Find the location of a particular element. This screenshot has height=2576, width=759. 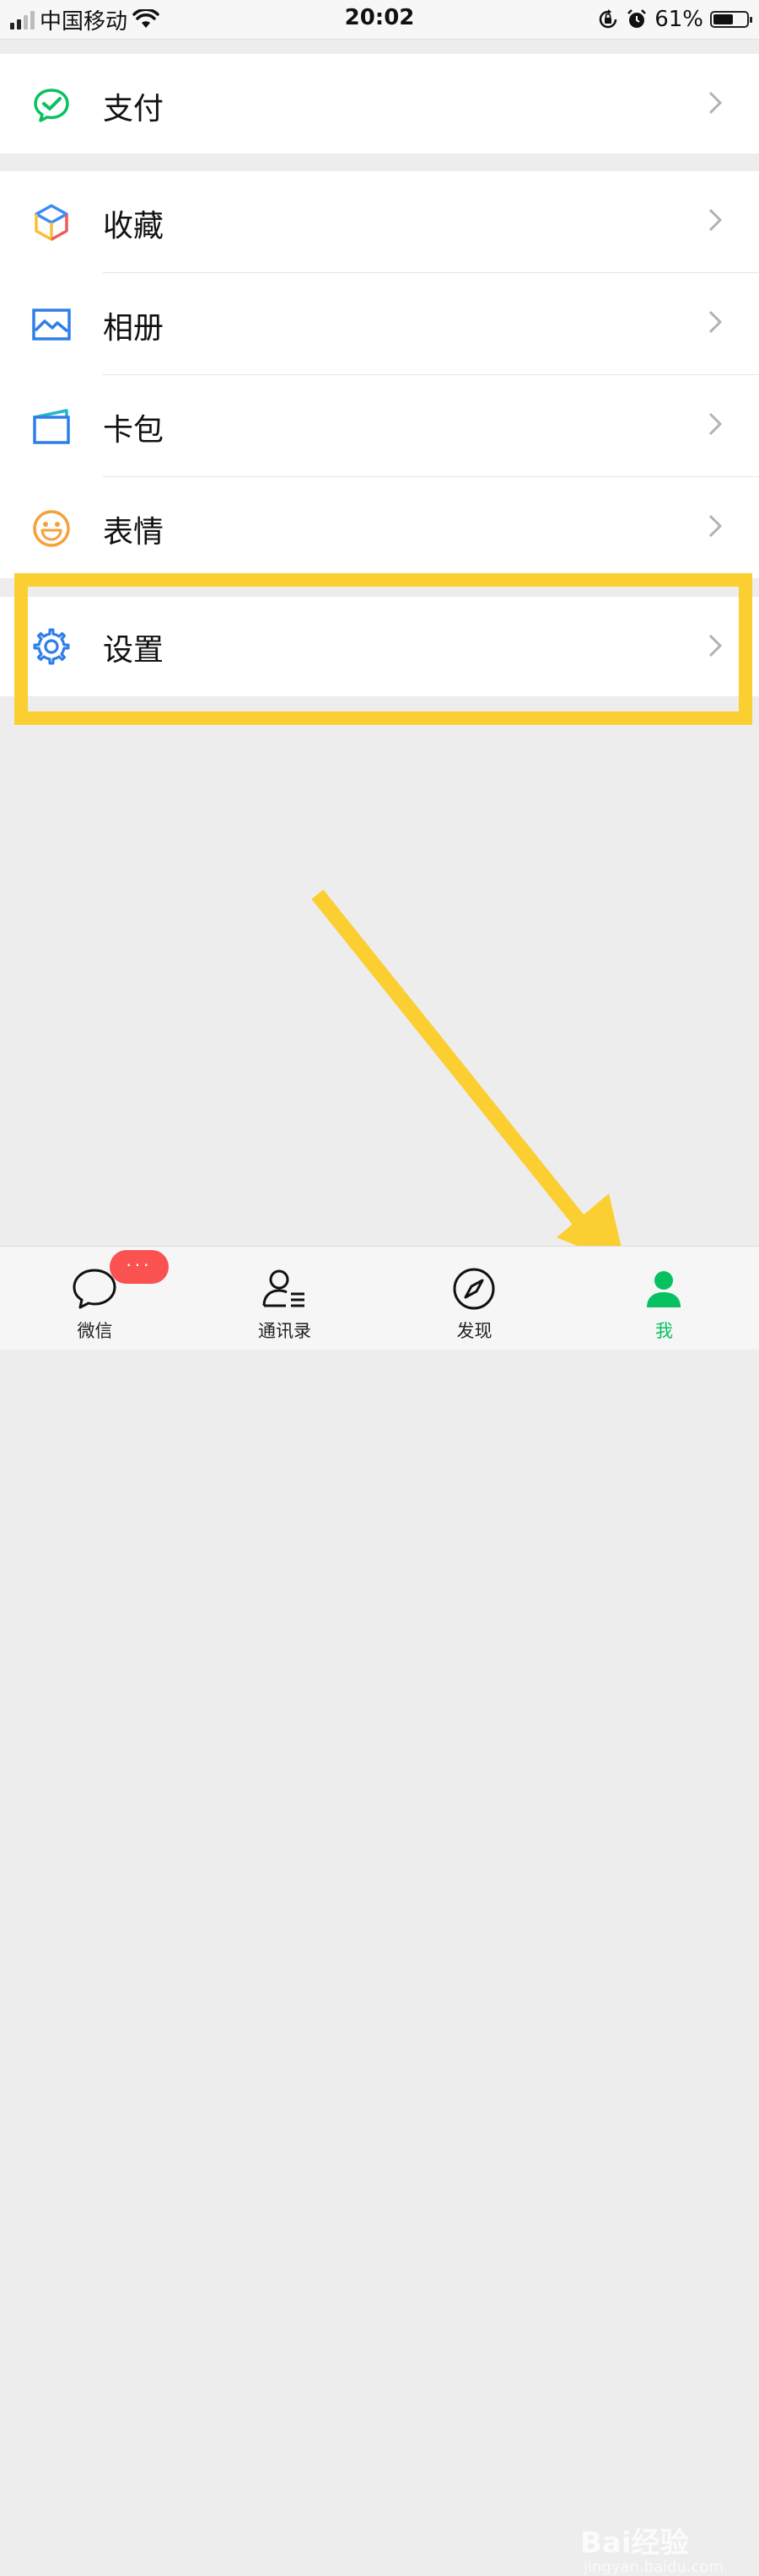

watermark-url: jingyan.baidu.com is located at coordinates (654, 2567).